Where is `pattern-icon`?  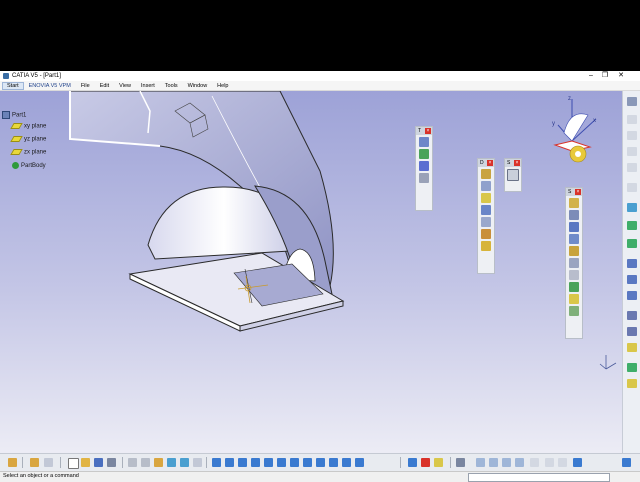 pattern-icon is located at coordinates (424, 166).